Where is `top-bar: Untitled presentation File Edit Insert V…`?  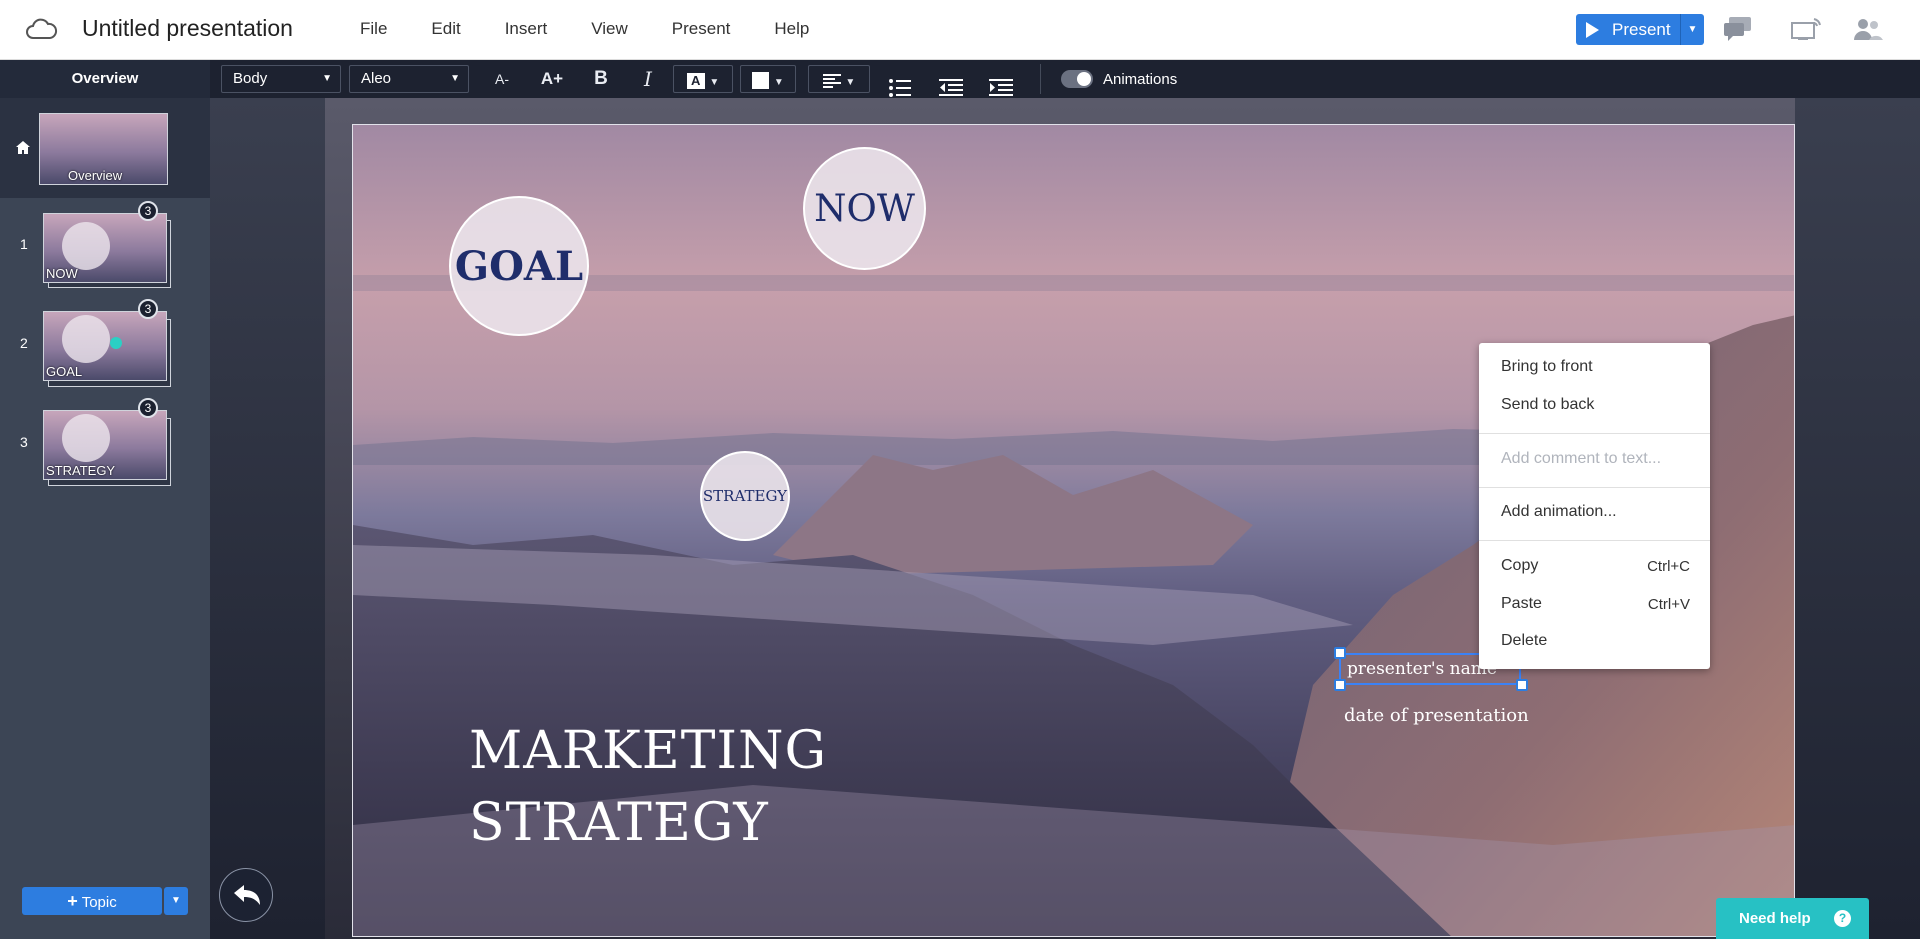 top-bar: Untitled presentation File Edit Insert V… is located at coordinates (960, 30).